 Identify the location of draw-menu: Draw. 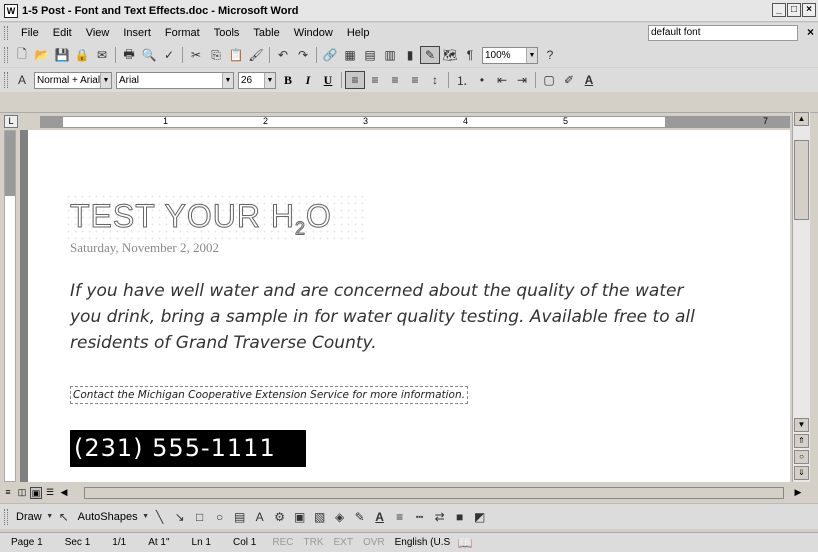
(29, 517).